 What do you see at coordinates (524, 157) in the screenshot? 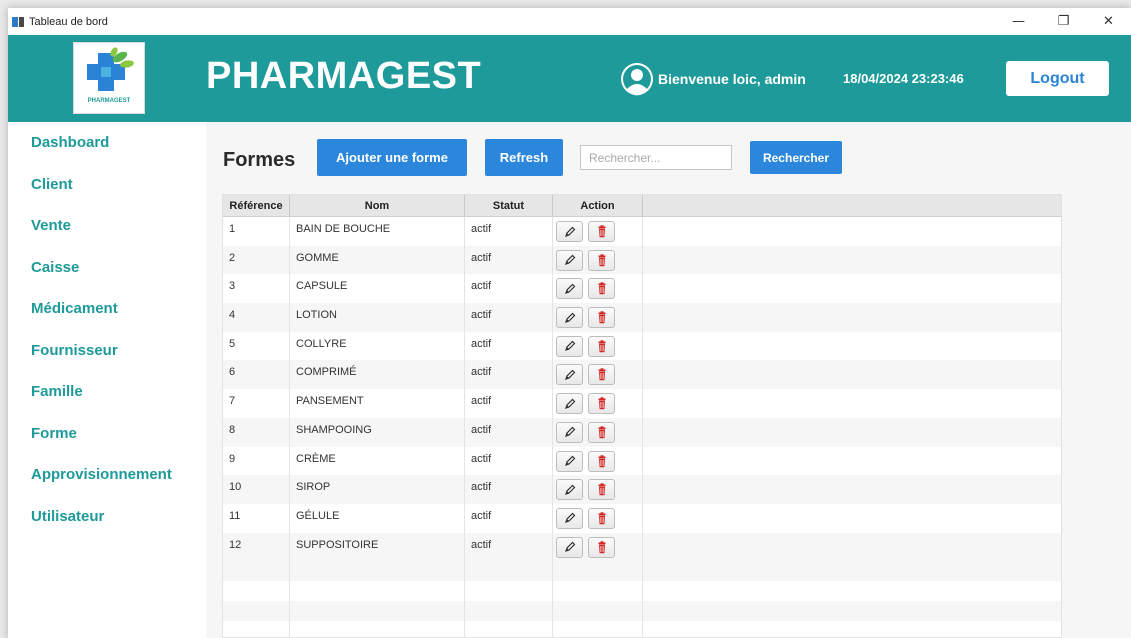
I see `refresh-button: Refresh` at bounding box center [524, 157].